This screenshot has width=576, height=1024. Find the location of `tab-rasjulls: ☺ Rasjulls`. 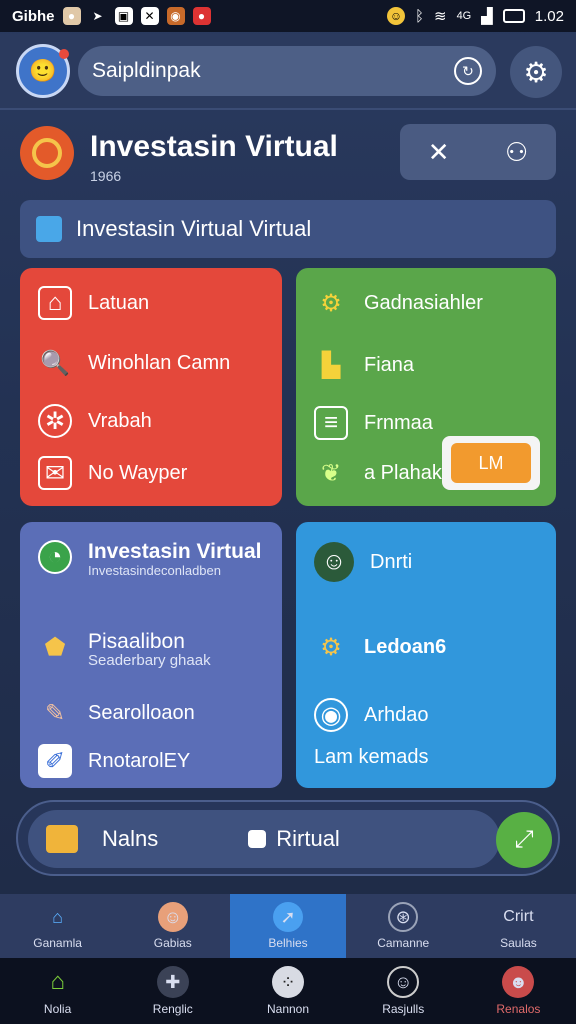

tab-rasjulls: ☺ Rasjulls is located at coordinates (403, 991).